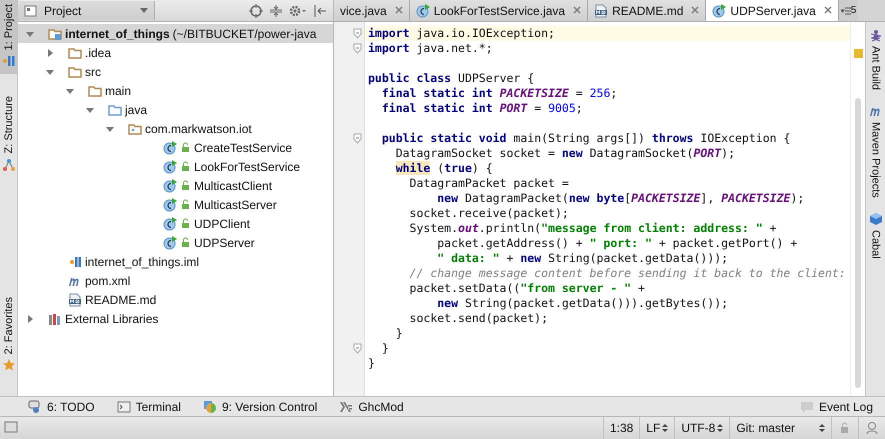 The width and height of the screenshot is (885, 439). What do you see at coordinates (621, 198) in the screenshot?
I see `code-line: new DatagramPacket(new byte[PACKETSIZE], PACKETSIZE);` at bounding box center [621, 198].